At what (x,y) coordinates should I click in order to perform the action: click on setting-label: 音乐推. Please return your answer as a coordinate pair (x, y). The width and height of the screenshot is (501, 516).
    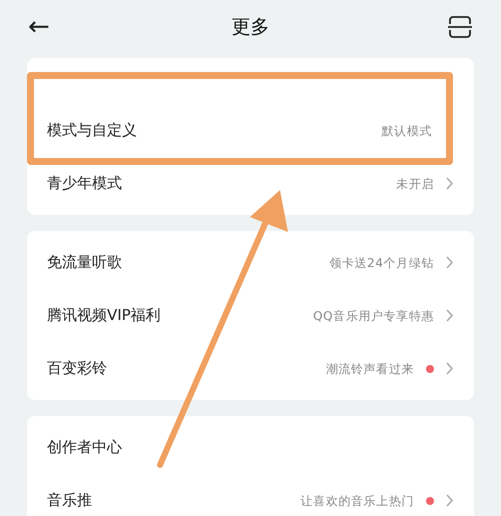
    Looking at the image, I should click on (69, 501).